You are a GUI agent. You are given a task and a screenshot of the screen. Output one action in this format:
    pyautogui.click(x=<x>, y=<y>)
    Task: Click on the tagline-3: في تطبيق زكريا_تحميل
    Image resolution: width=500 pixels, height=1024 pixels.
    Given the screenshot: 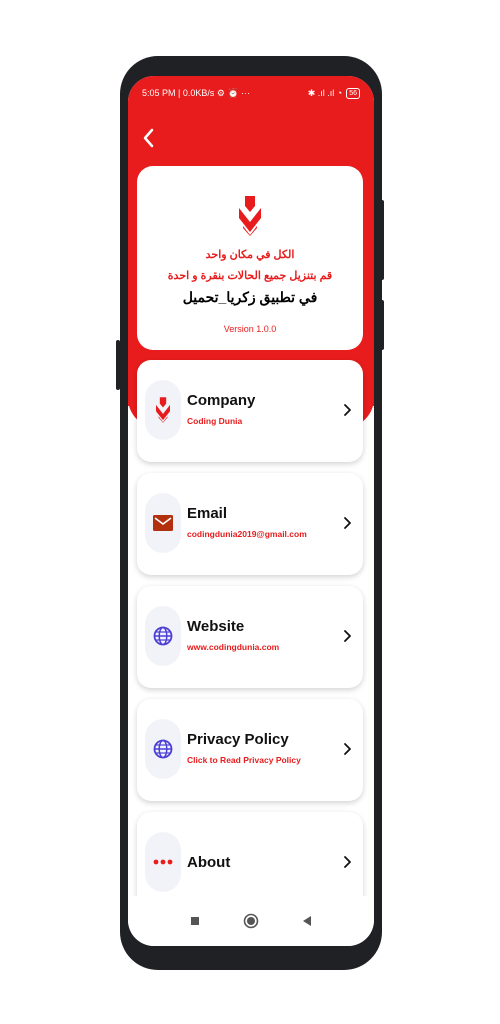 What is the action you would take?
    pyautogui.click(x=250, y=297)
    